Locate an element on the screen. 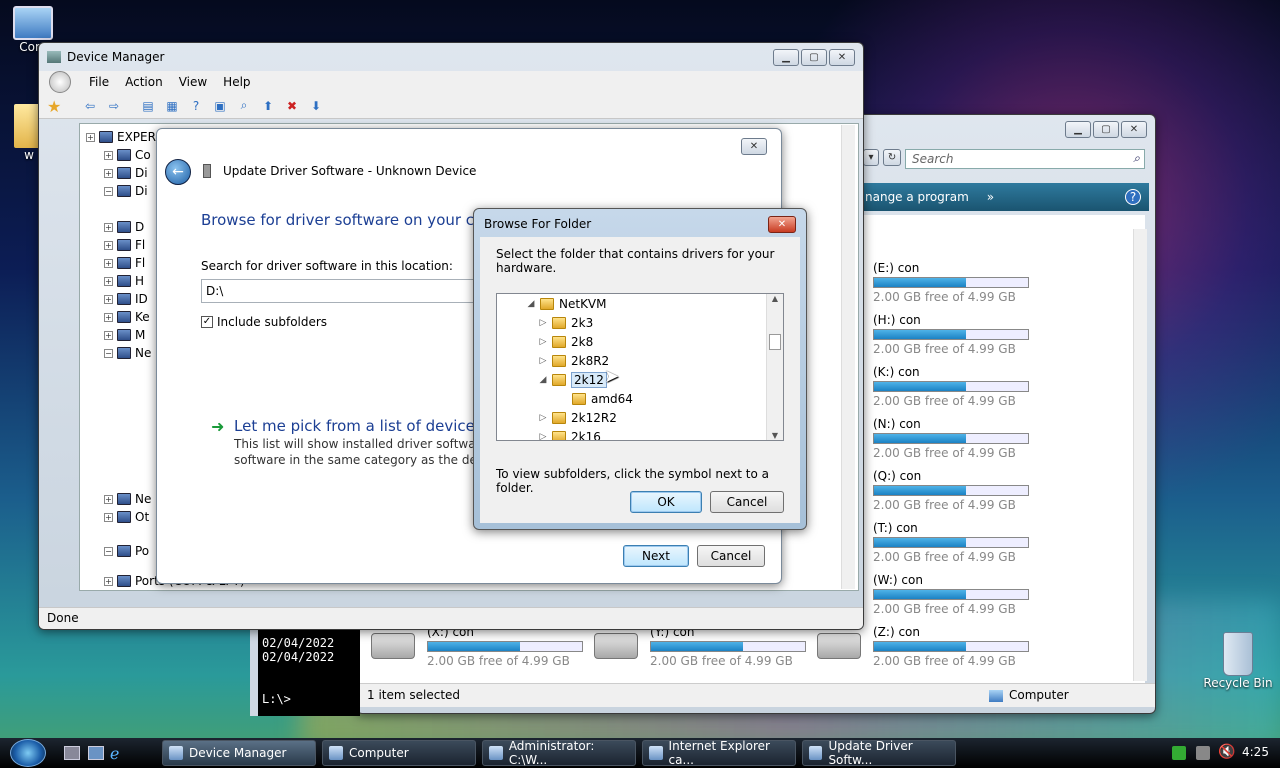 The height and width of the screenshot is (768, 1280). menu-help: Help is located at coordinates (236, 82).